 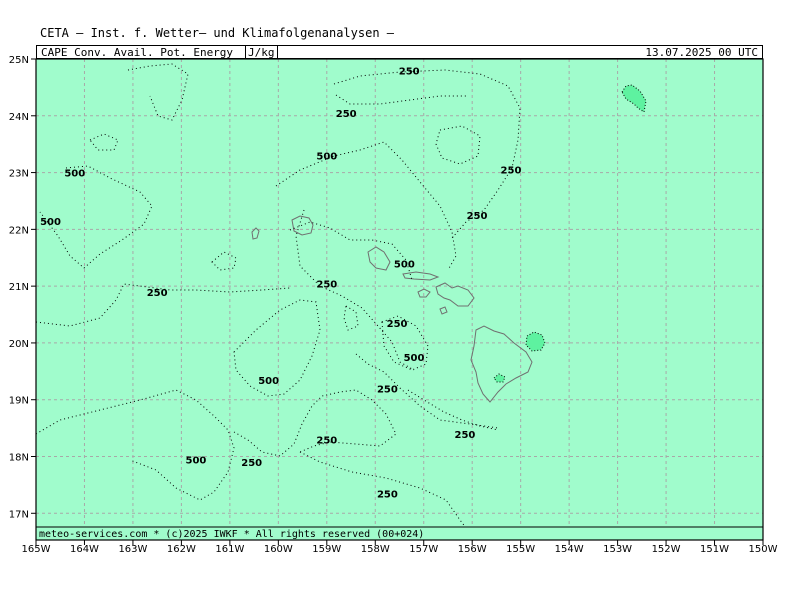 What do you see at coordinates (19, 344) in the screenshot?
I see `tick-label-lat: 20N` at bounding box center [19, 344].